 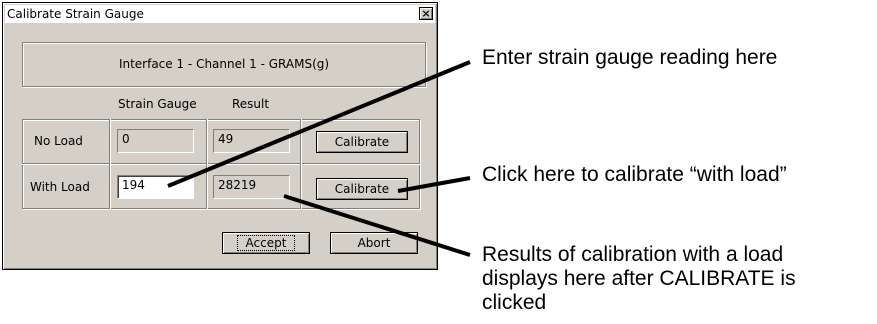 I want to click on callout-line-calibrate, so click(x=434, y=184).